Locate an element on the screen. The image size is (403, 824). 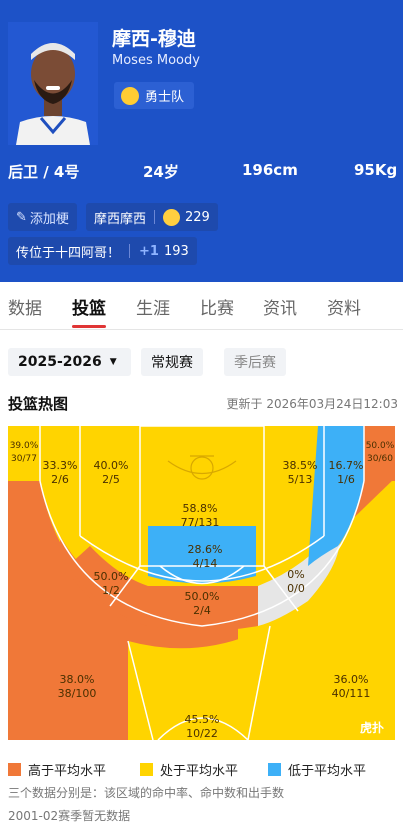
label-paint-made: 4/14 is located at coordinates (205, 563).